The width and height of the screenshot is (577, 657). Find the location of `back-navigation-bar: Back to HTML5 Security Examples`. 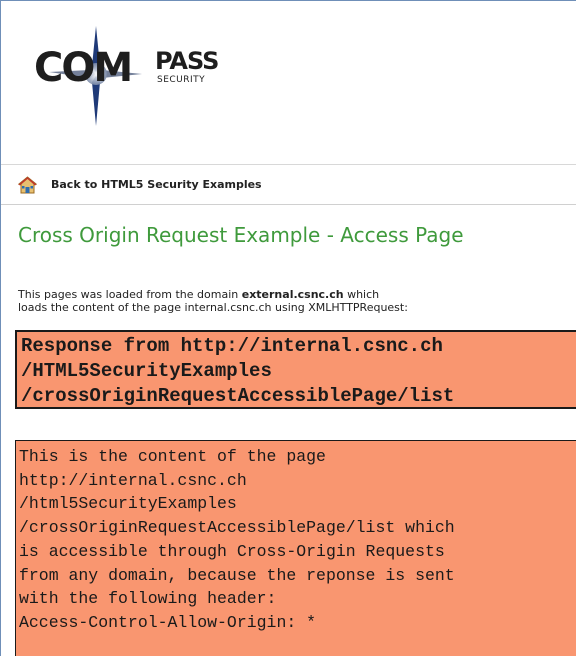

back-navigation-bar: Back to HTML5 Security Examples is located at coordinates (288, 185).